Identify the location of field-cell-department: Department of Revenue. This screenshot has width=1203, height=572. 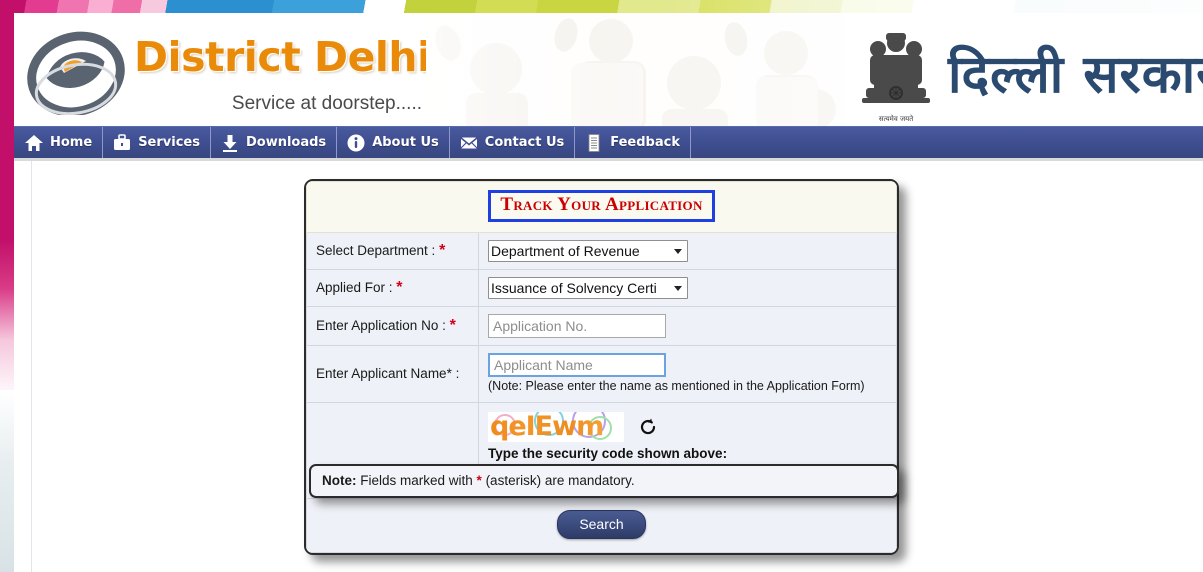
(687, 250).